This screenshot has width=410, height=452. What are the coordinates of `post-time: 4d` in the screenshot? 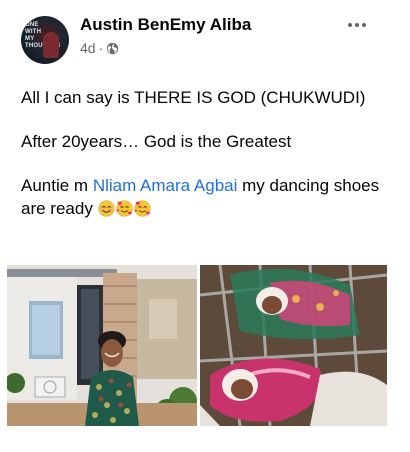 It's located at (88, 48).